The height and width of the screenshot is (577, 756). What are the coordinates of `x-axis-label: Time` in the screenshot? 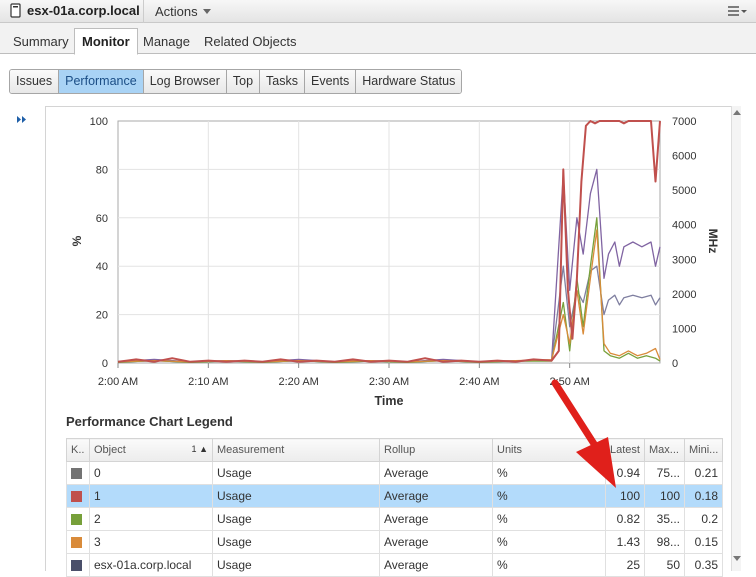 It's located at (389, 401).